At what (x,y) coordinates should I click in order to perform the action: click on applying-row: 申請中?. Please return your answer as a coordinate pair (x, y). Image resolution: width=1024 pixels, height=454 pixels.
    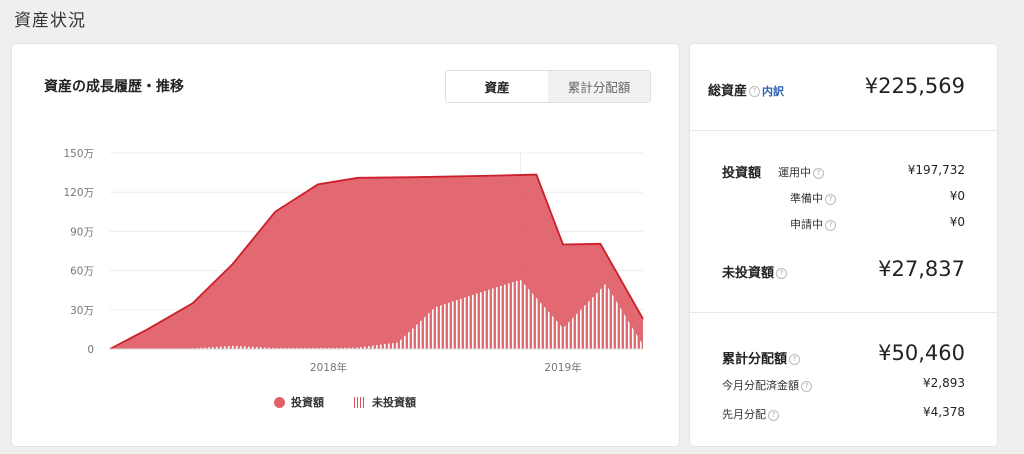
    Looking at the image, I should click on (813, 224).